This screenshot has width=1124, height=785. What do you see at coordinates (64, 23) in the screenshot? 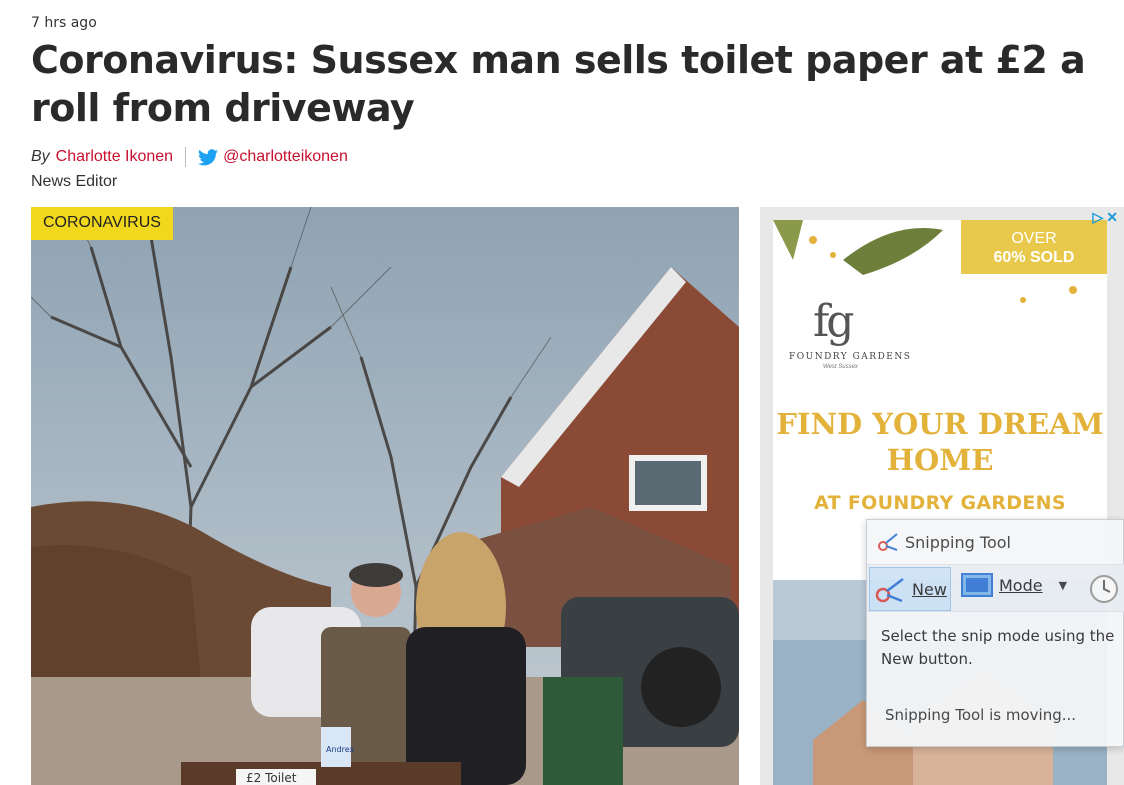
I see `timestamp: 7 hrs ago` at bounding box center [64, 23].